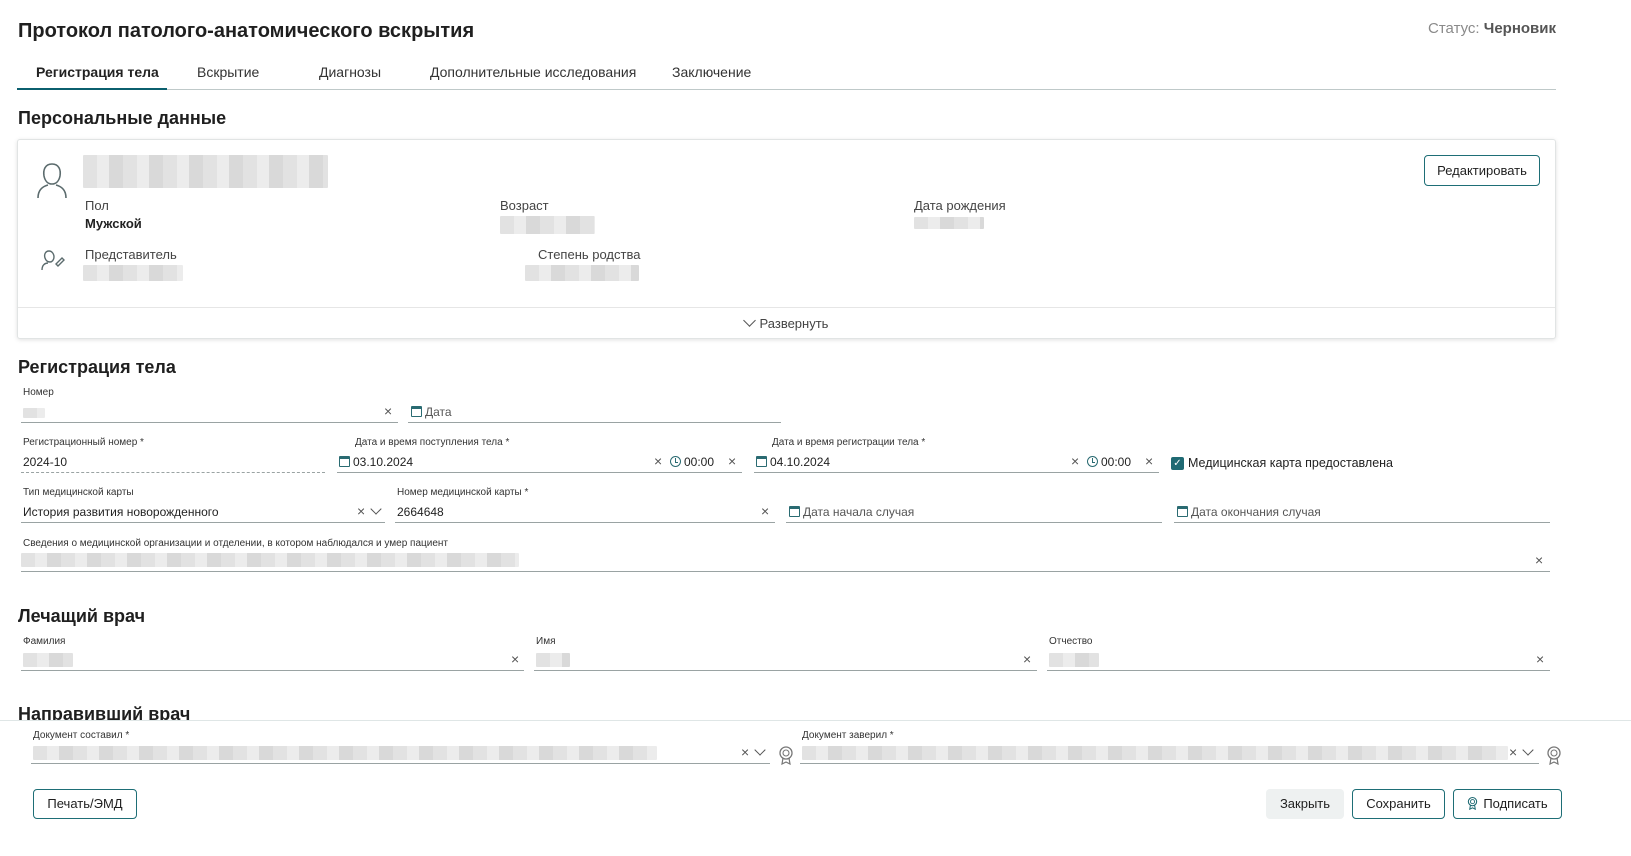 The height and width of the screenshot is (856, 1631). Describe the element at coordinates (97, 72) in the screenshot. I see `tab-body-registration: Регистрация тела` at that location.